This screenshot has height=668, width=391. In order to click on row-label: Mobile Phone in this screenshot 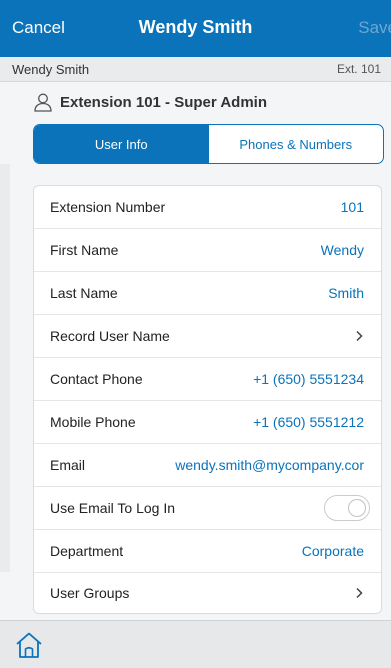, I will do `click(93, 422)`.